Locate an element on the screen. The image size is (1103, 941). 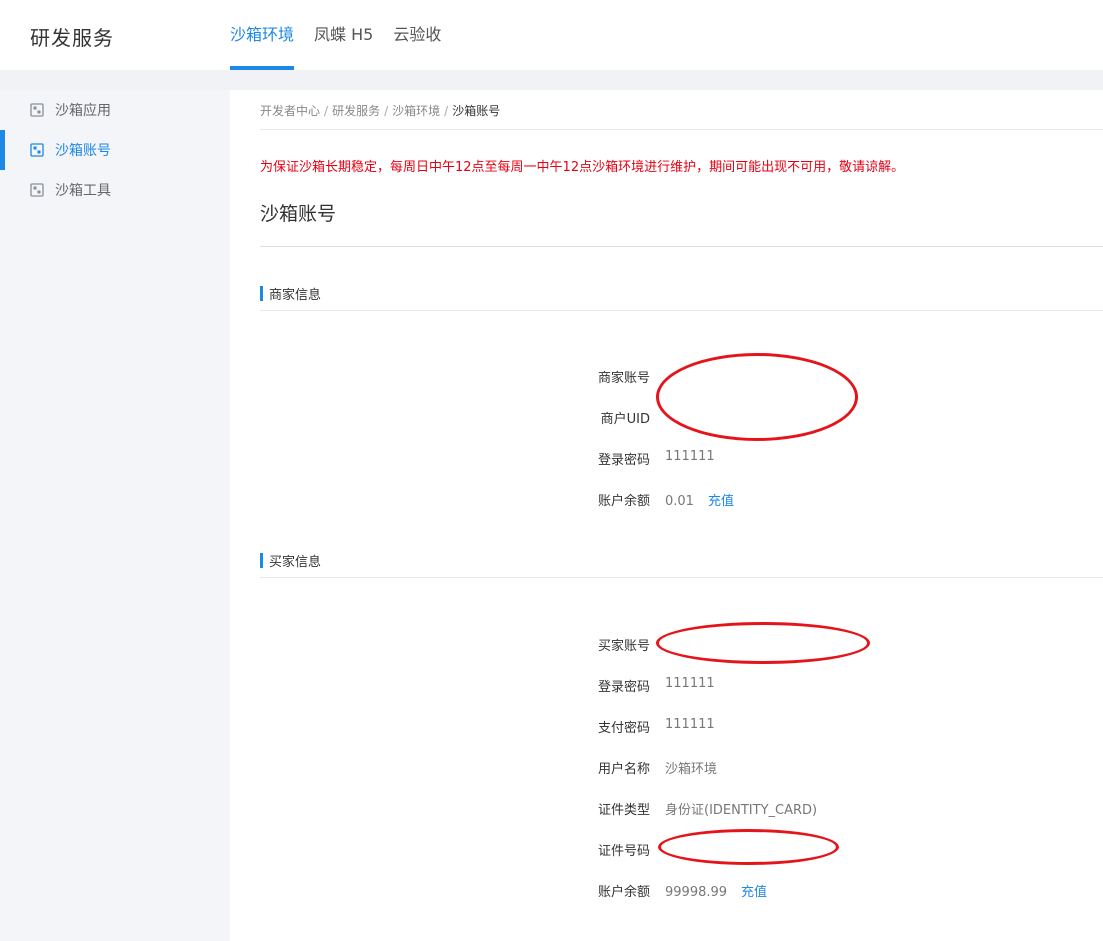
buyer-id-type-row: 证件类型 身份证(IDENTITY_CARD) is located at coordinates (681, 809).